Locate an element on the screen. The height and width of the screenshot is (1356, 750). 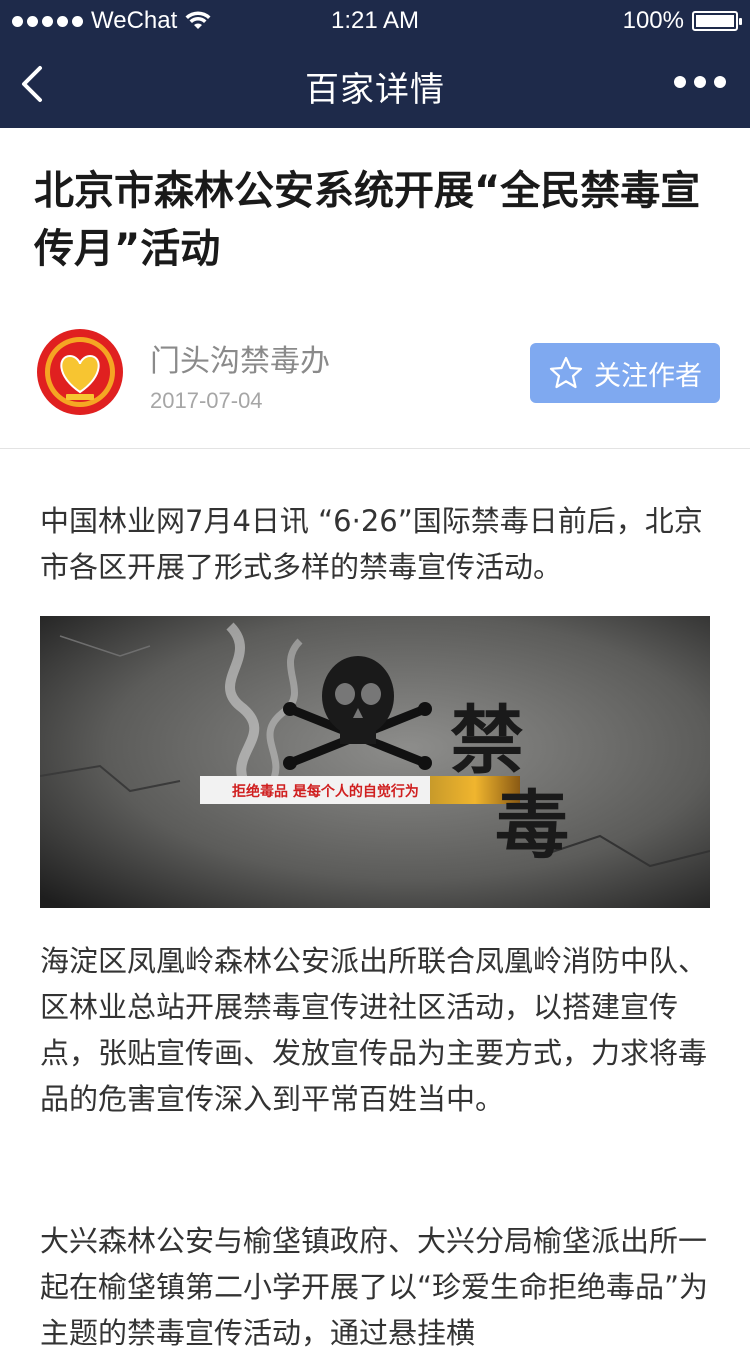
star-icon is located at coordinates (566, 372).